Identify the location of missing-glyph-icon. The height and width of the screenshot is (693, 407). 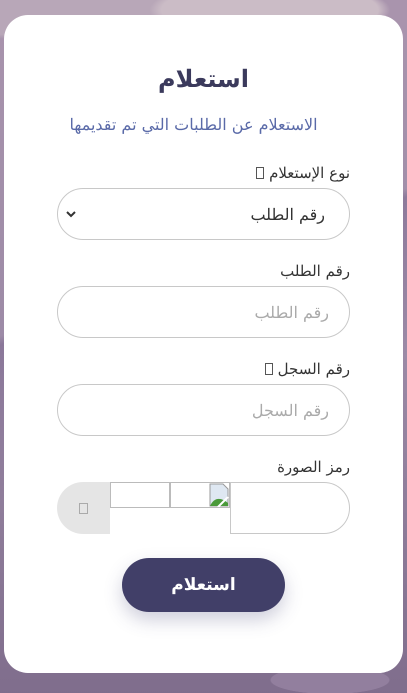
(83, 508).